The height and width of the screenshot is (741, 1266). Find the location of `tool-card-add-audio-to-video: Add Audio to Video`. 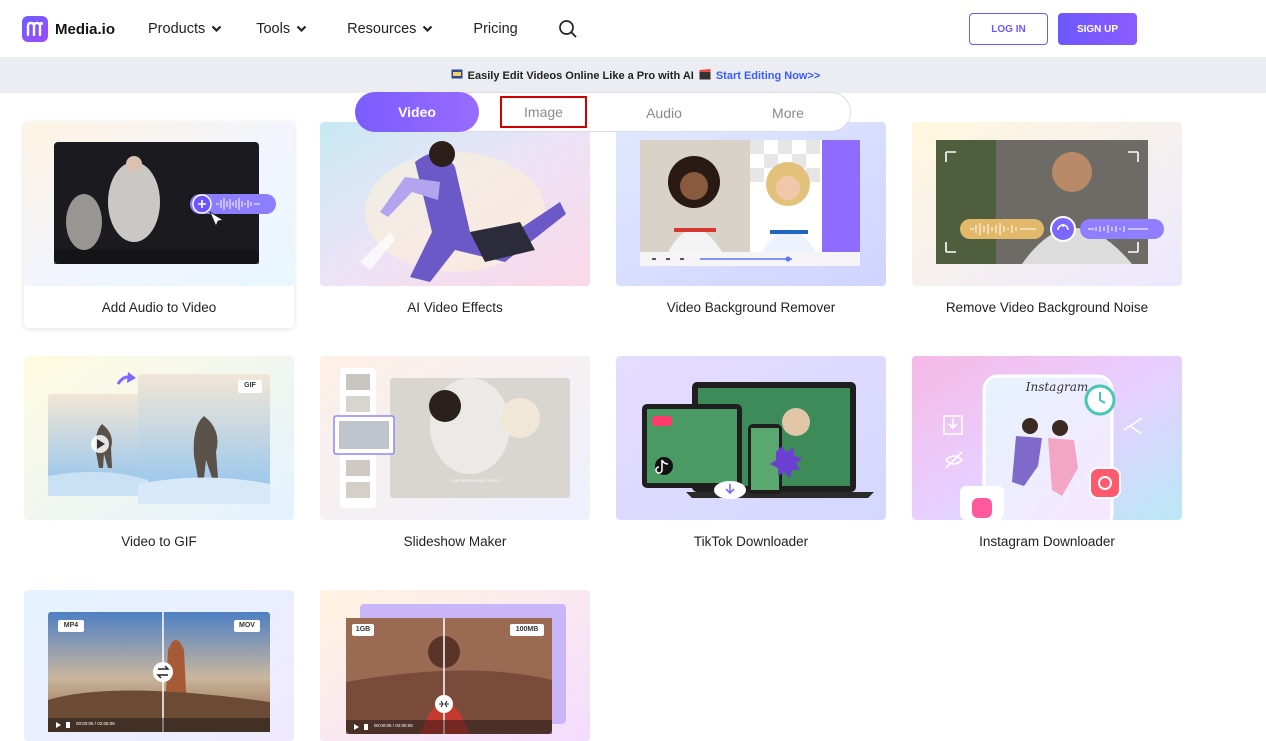

tool-card-add-audio-to-video: Add Audio to Video is located at coordinates (159, 225).